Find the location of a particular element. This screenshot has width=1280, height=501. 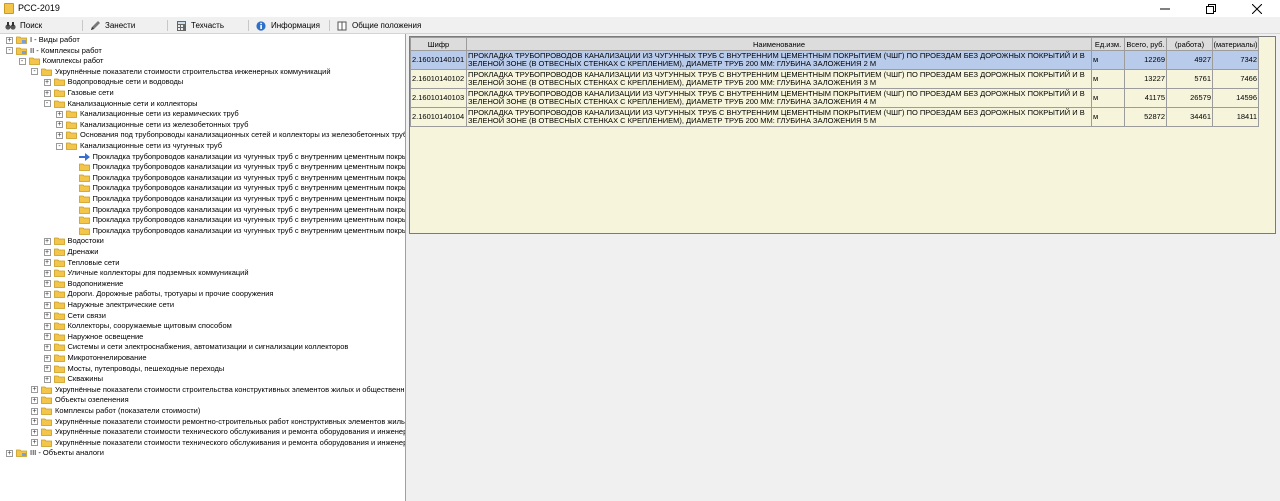

tree-node: - Канализационные сети из чугунных труб is located at coordinates (202, 146).